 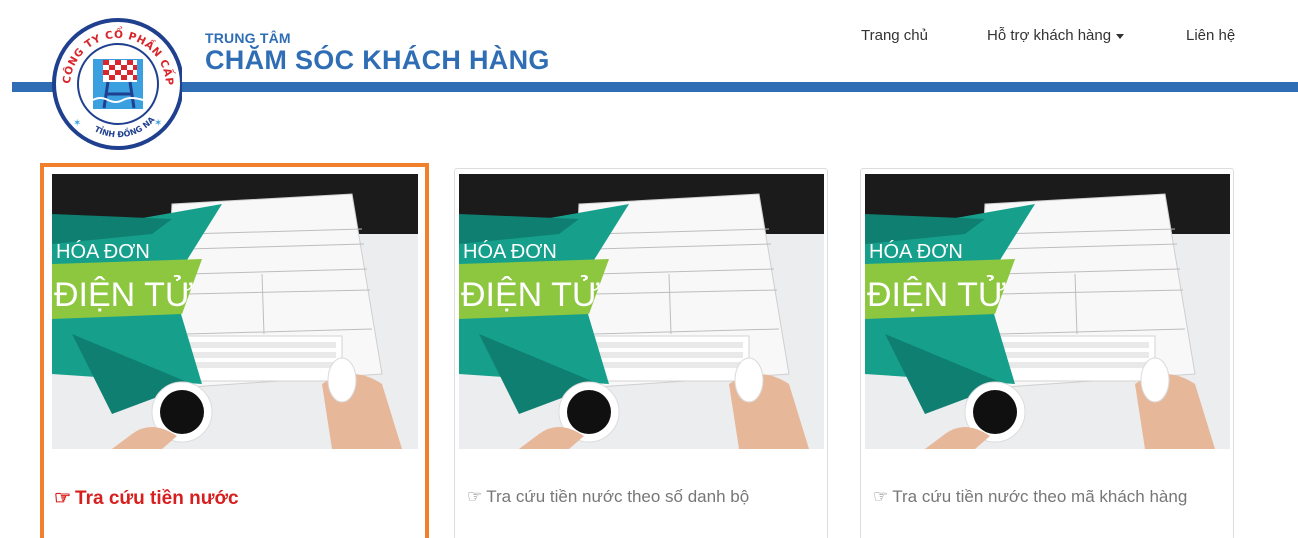 I want to click on brand-title: CHĂM SÓC KHÁCH HÀNG, so click(x=377, y=60).